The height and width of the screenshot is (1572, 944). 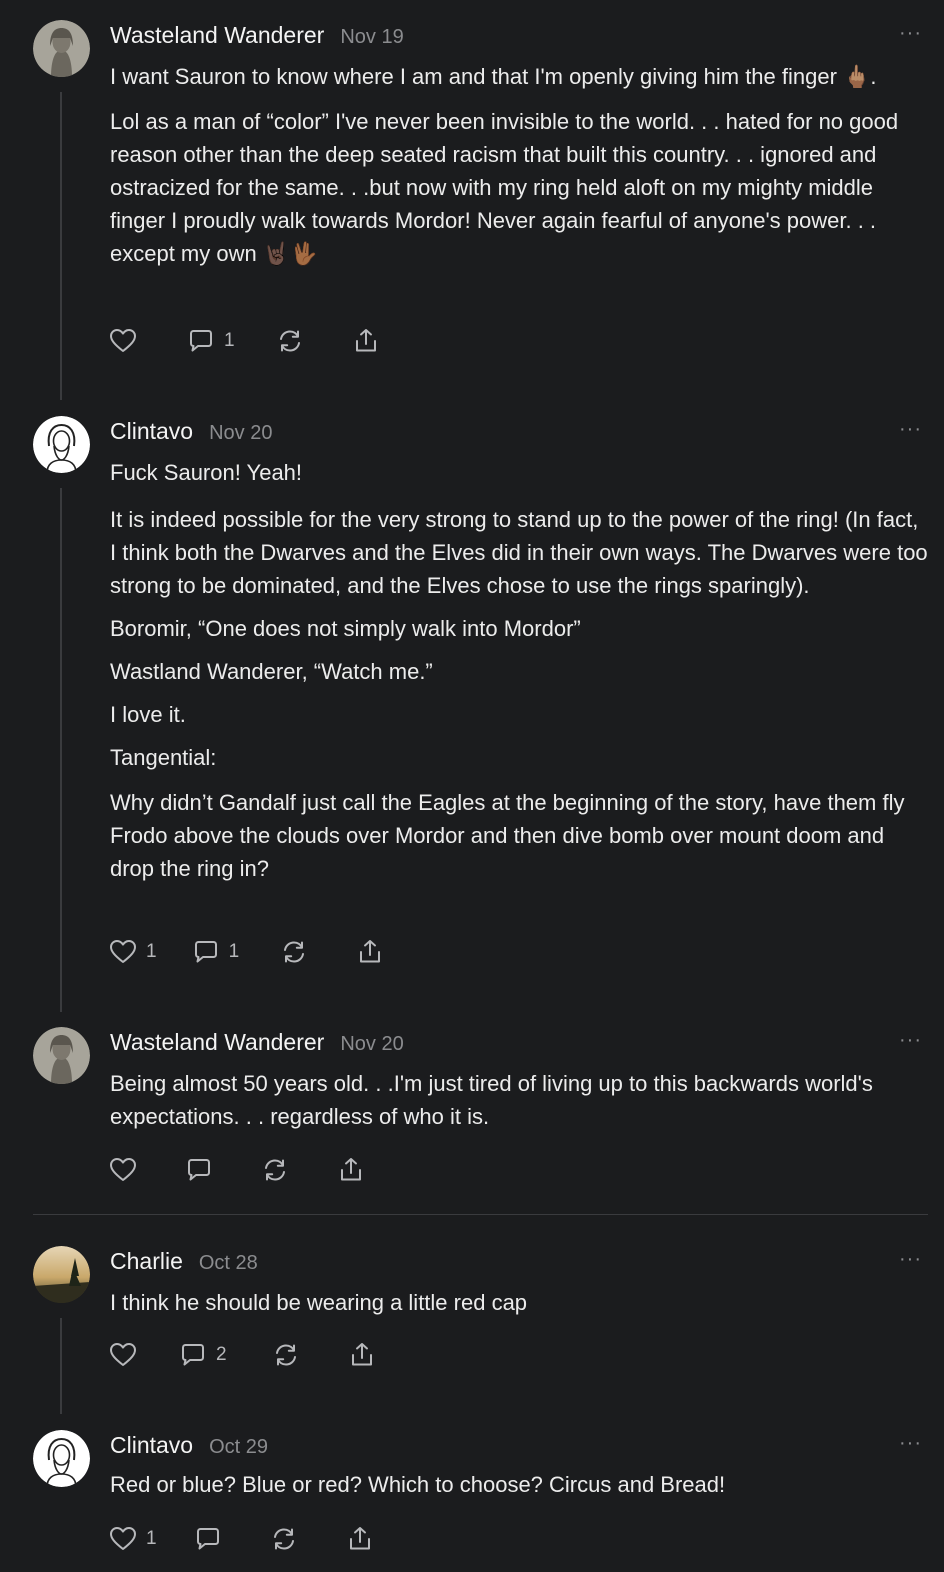 What do you see at coordinates (238, 1447) in the screenshot?
I see `comment-date: Oct 29` at bounding box center [238, 1447].